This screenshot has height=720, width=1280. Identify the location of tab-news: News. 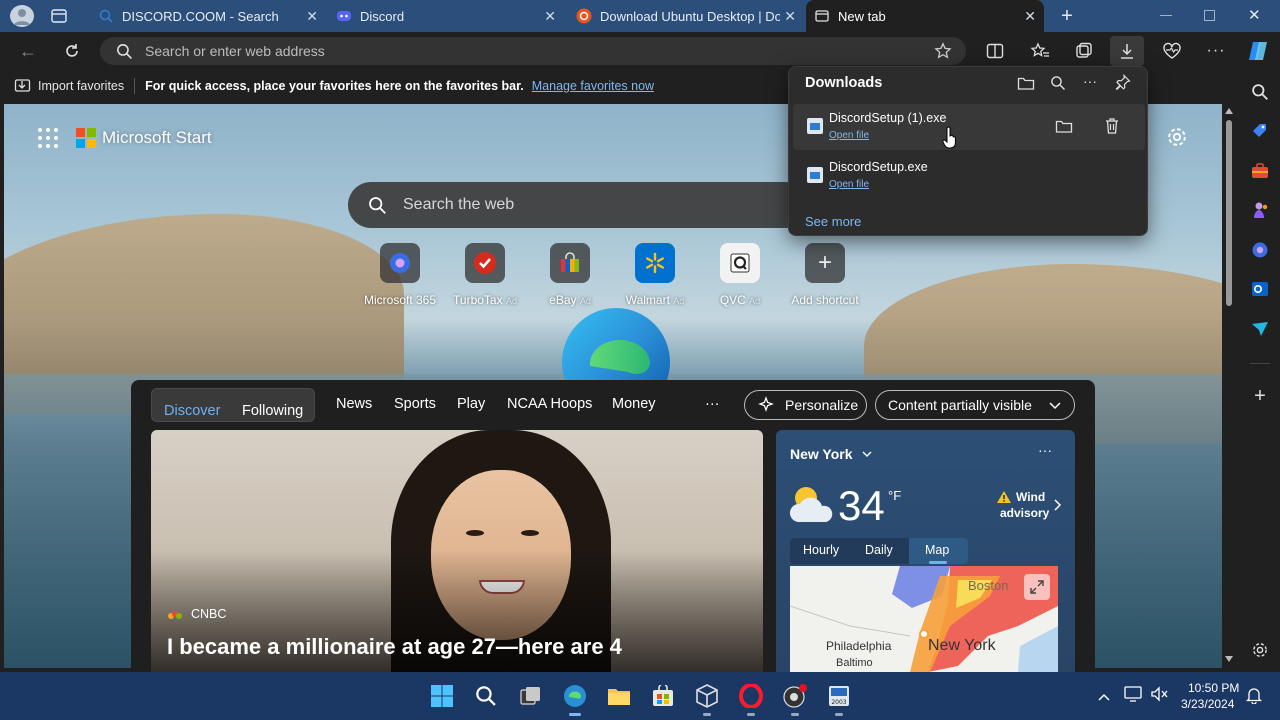
(354, 404).